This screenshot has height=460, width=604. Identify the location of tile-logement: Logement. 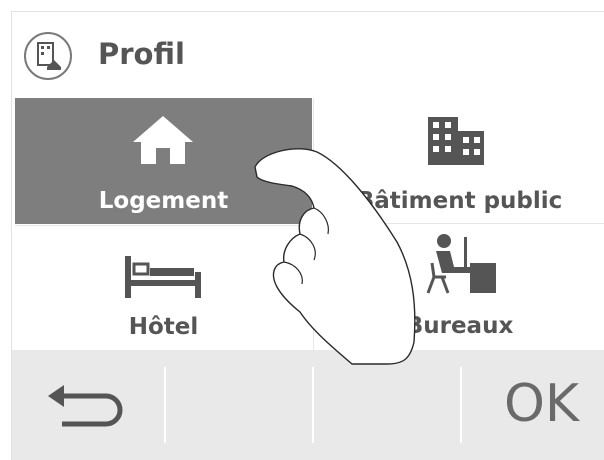
(163, 161).